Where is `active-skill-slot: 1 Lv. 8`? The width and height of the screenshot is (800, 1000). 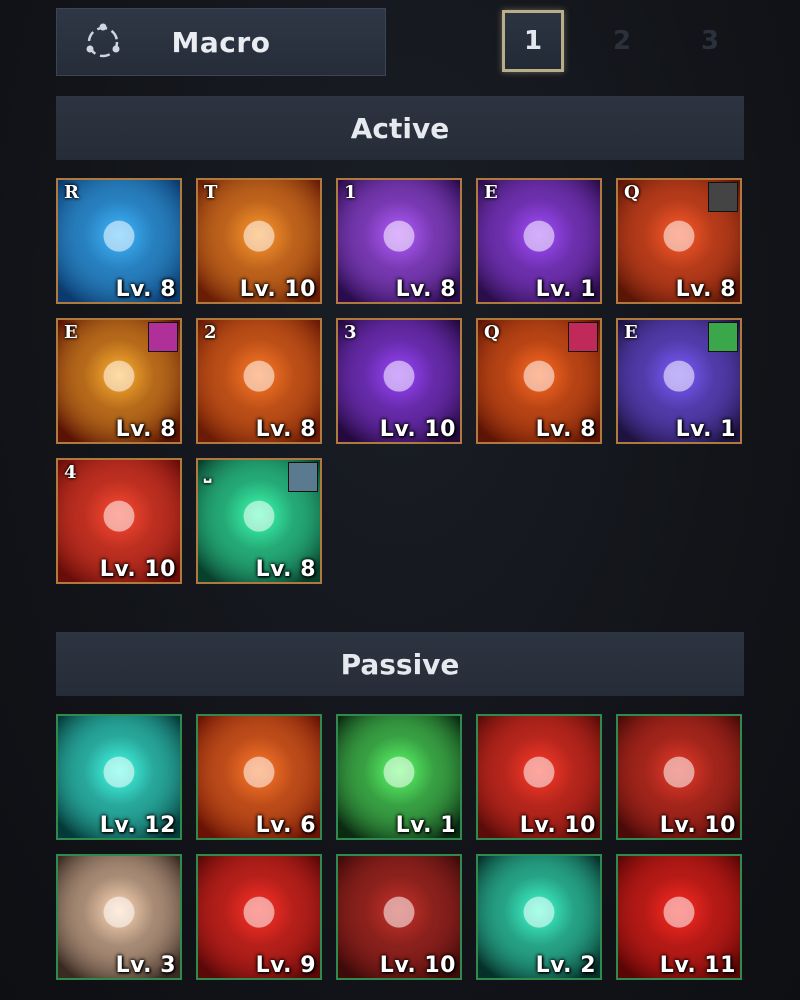 active-skill-slot: 1 Lv. 8 is located at coordinates (399, 241).